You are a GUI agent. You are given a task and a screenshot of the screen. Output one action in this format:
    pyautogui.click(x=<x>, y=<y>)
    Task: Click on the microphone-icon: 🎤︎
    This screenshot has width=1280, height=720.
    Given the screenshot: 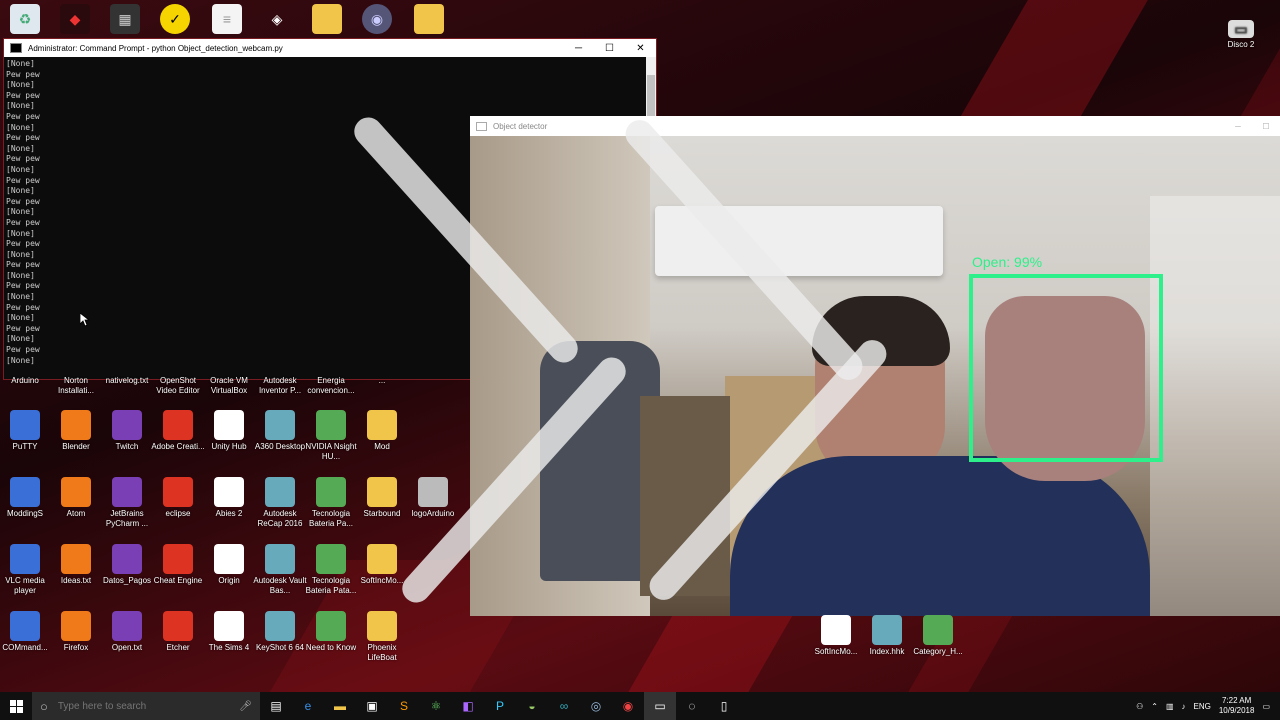 What is the action you would take?
    pyautogui.click(x=245, y=706)
    